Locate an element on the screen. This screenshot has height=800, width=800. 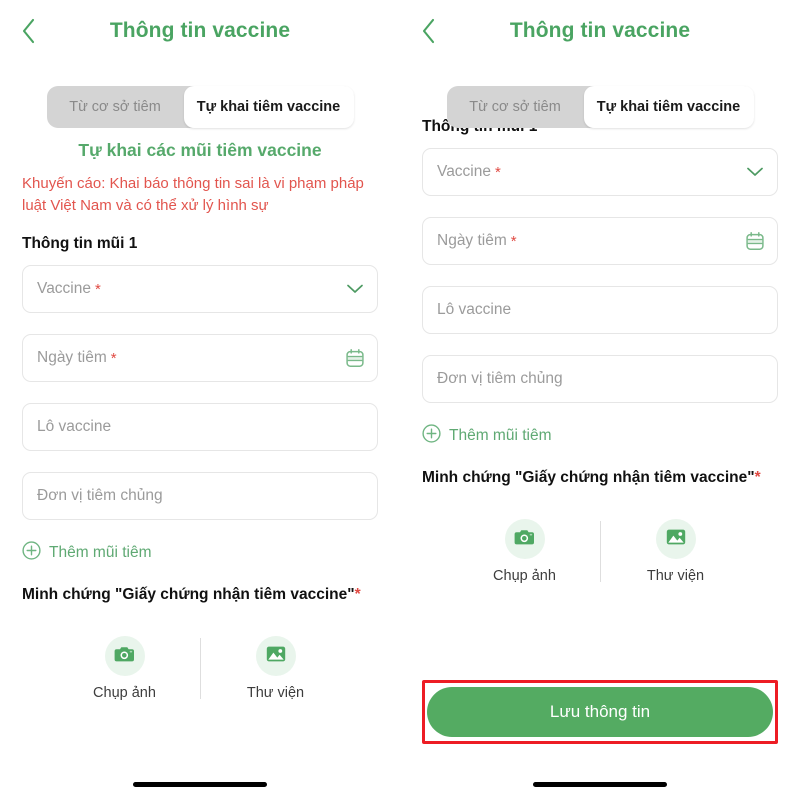
save-button-label: Lưu thông tin is located at coordinates (600, 711).